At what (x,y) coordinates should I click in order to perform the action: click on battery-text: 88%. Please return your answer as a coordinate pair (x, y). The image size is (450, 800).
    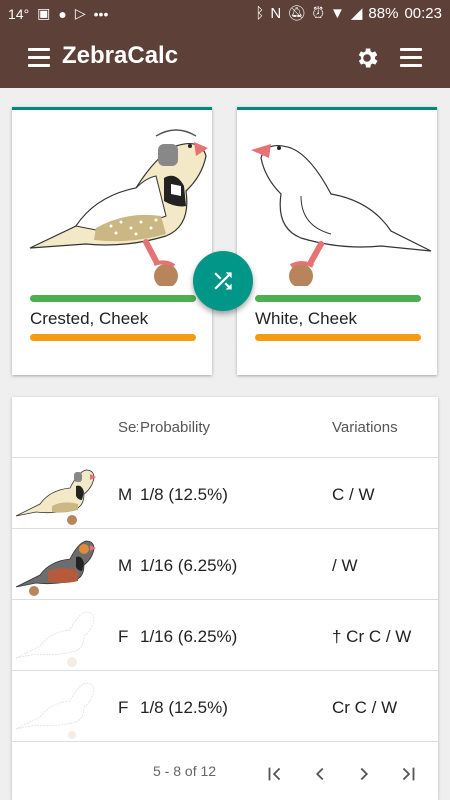
    Looking at the image, I should click on (383, 13).